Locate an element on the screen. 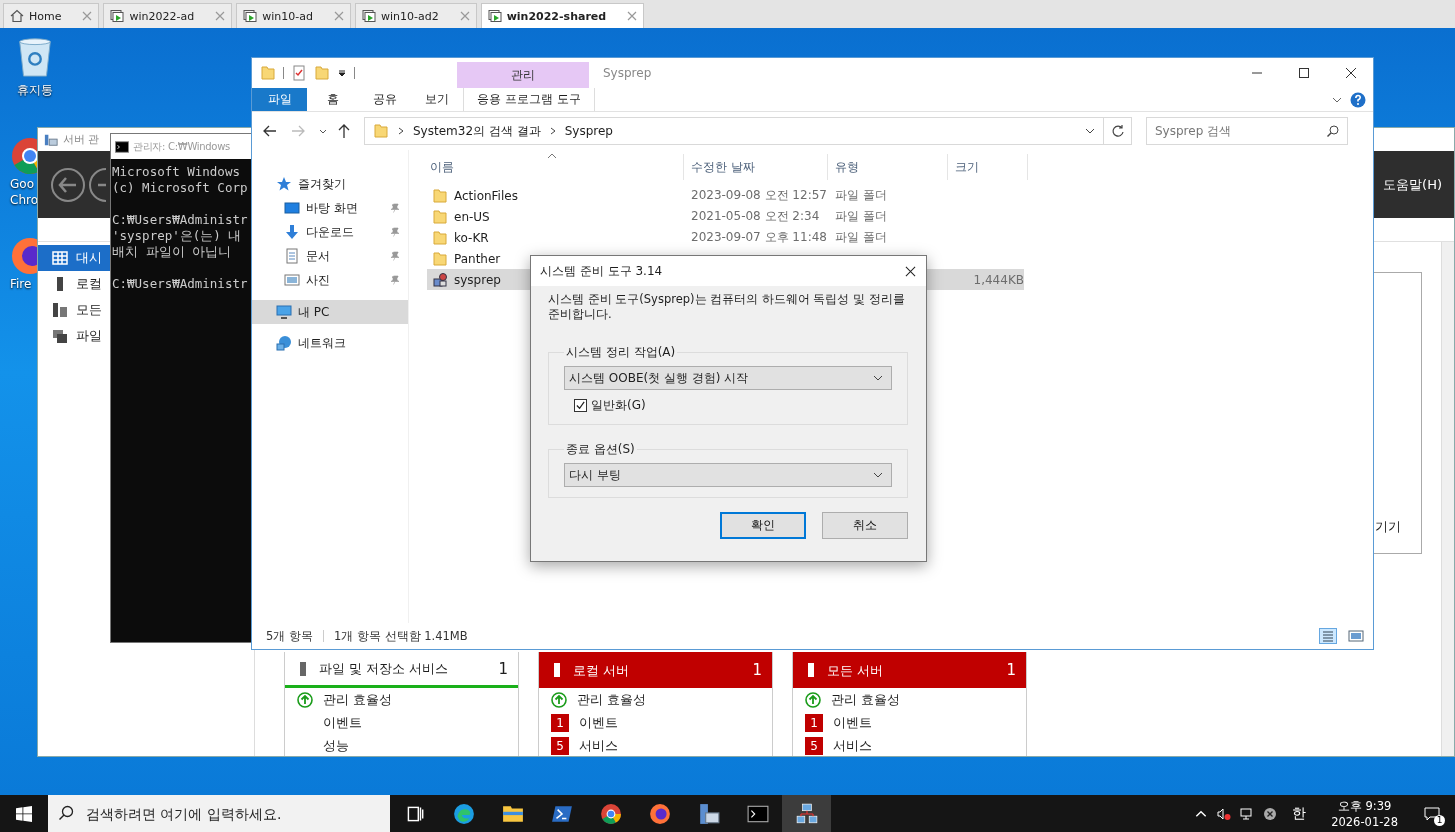 This screenshot has width=1455, height=832. ribbon-tab: 공유 is located at coordinates (385, 99).